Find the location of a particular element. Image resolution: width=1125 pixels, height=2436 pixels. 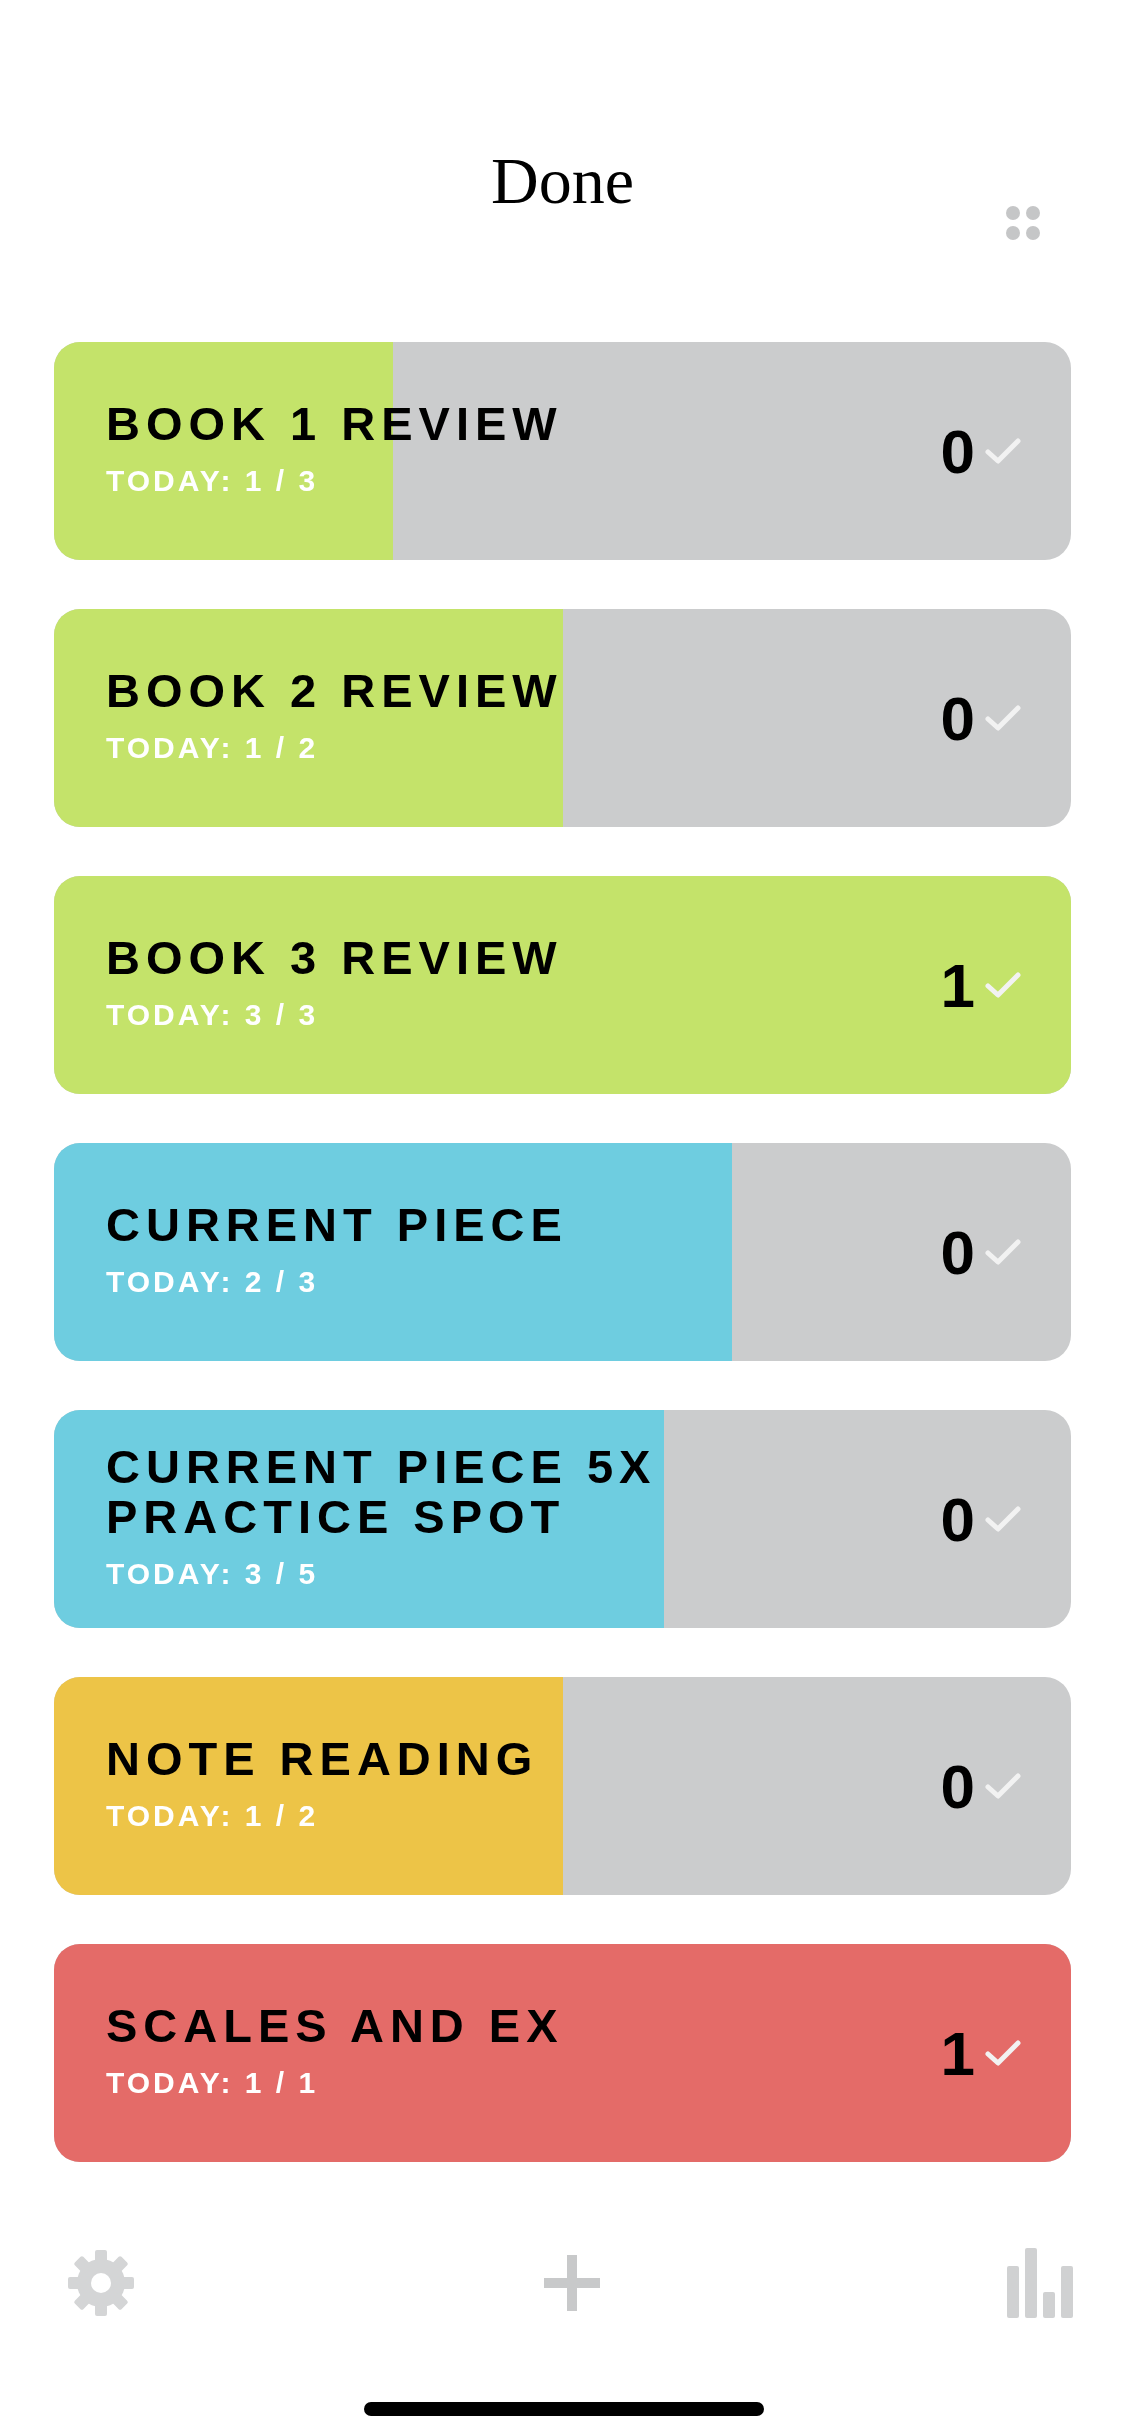

habit-title: NOTE READING is located at coordinates (323, 1758).